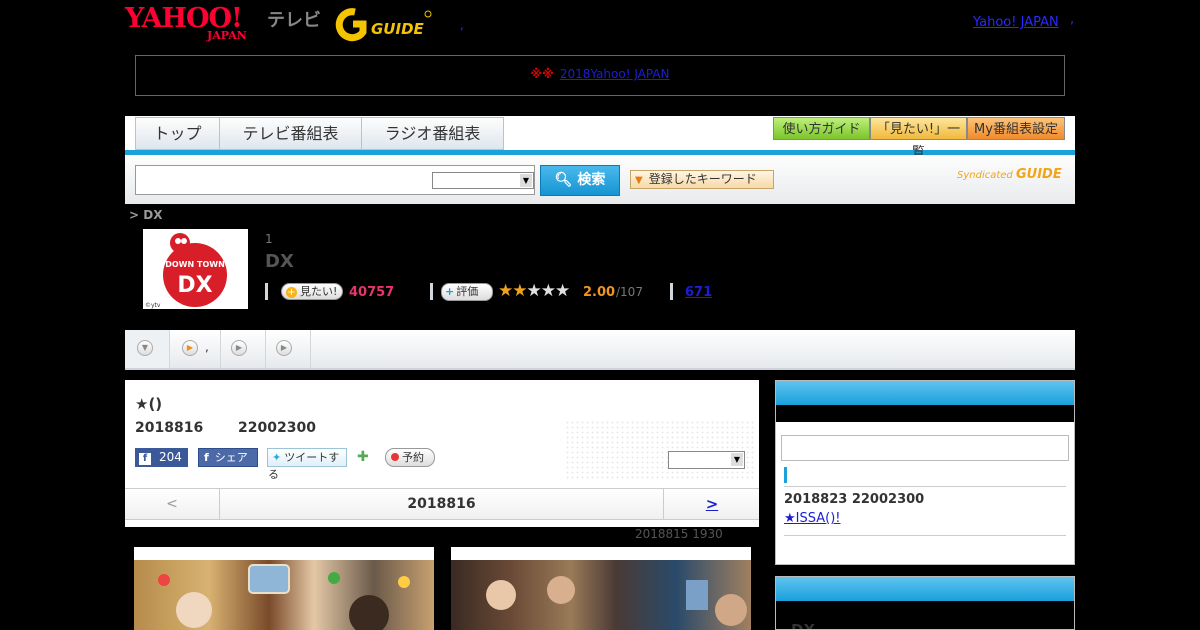 The height and width of the screenshot is (630, 1200). I want to click on episode-date: 2018816, so click(169, 428).